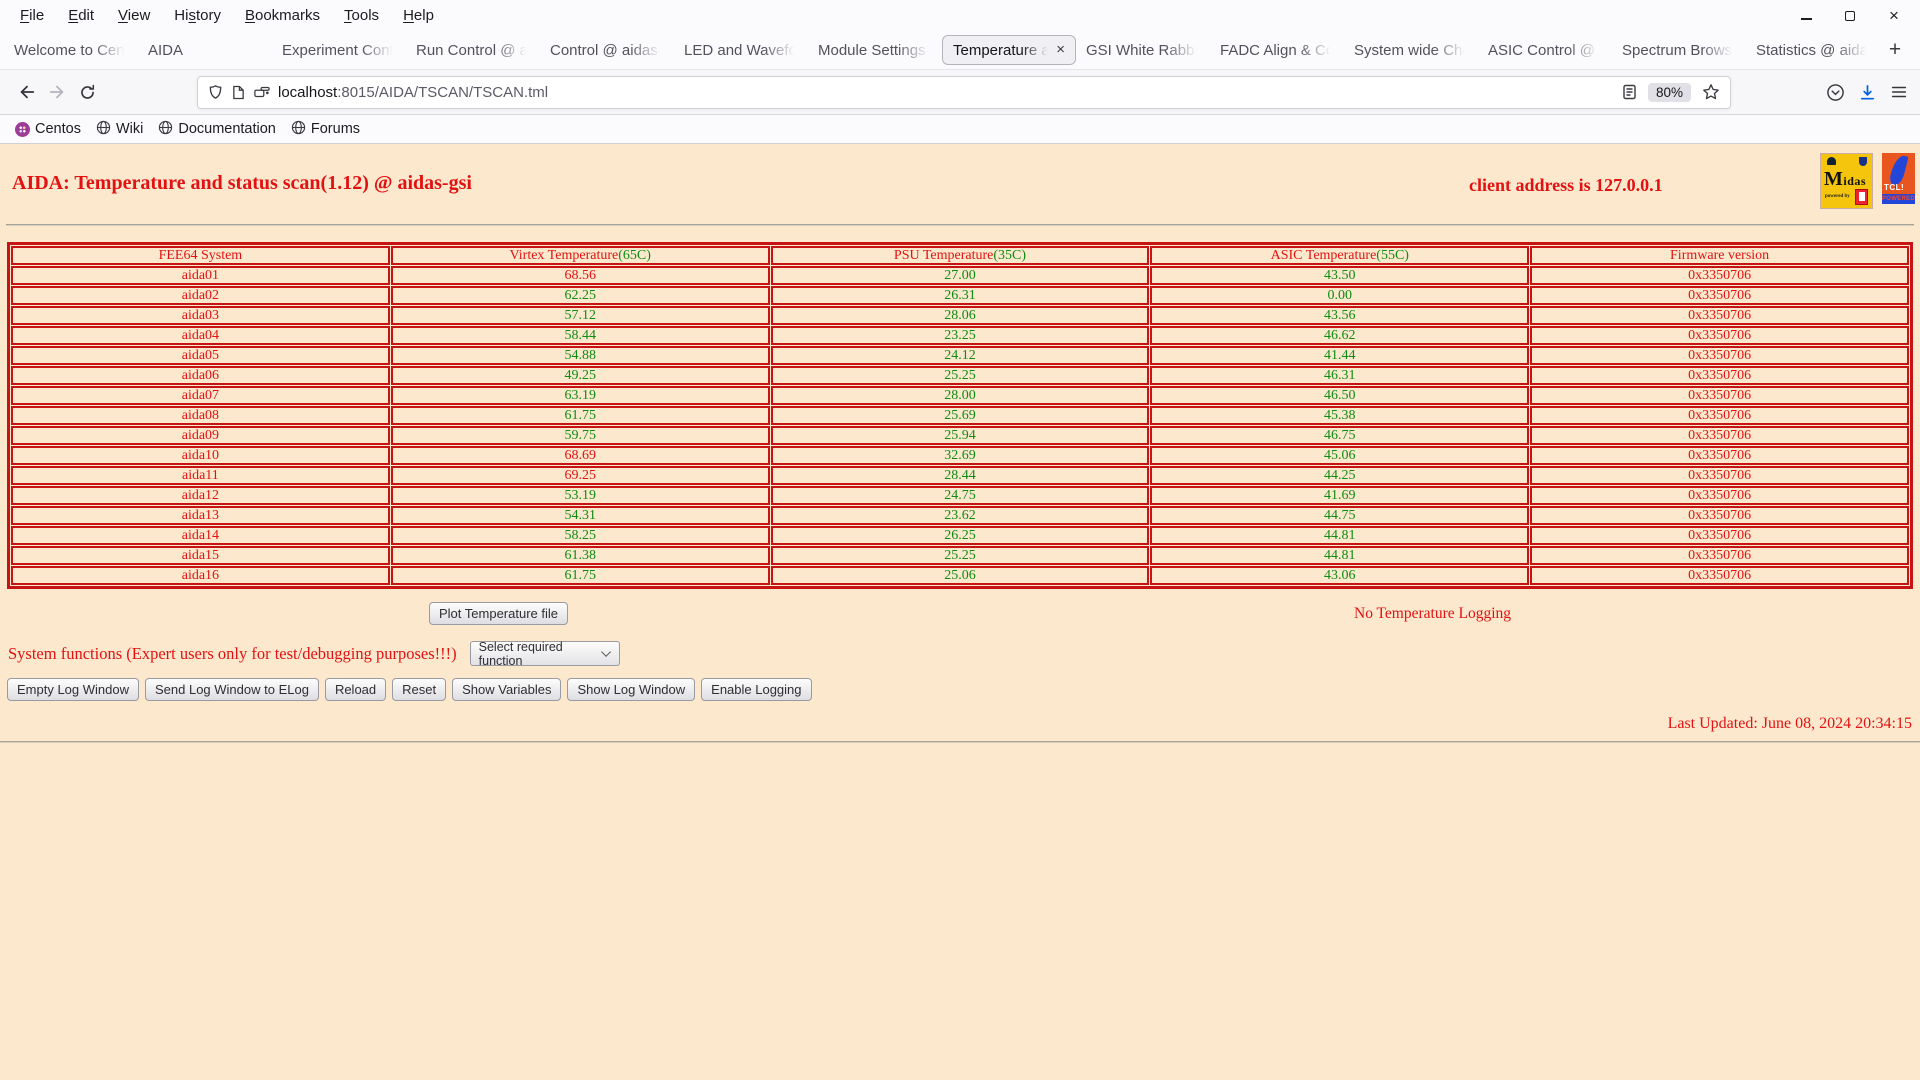 The image size is (1920, 1080). Describe the element at coordinates (1340, 295) in the screenshot. I see `cell-asic: 0.00` at that location.